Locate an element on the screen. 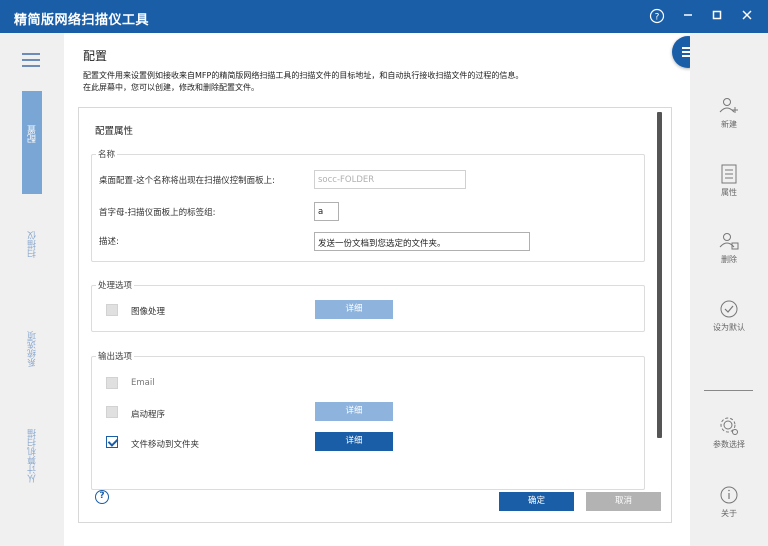  properties-button: 属性 is located at coordinates (729, 180).